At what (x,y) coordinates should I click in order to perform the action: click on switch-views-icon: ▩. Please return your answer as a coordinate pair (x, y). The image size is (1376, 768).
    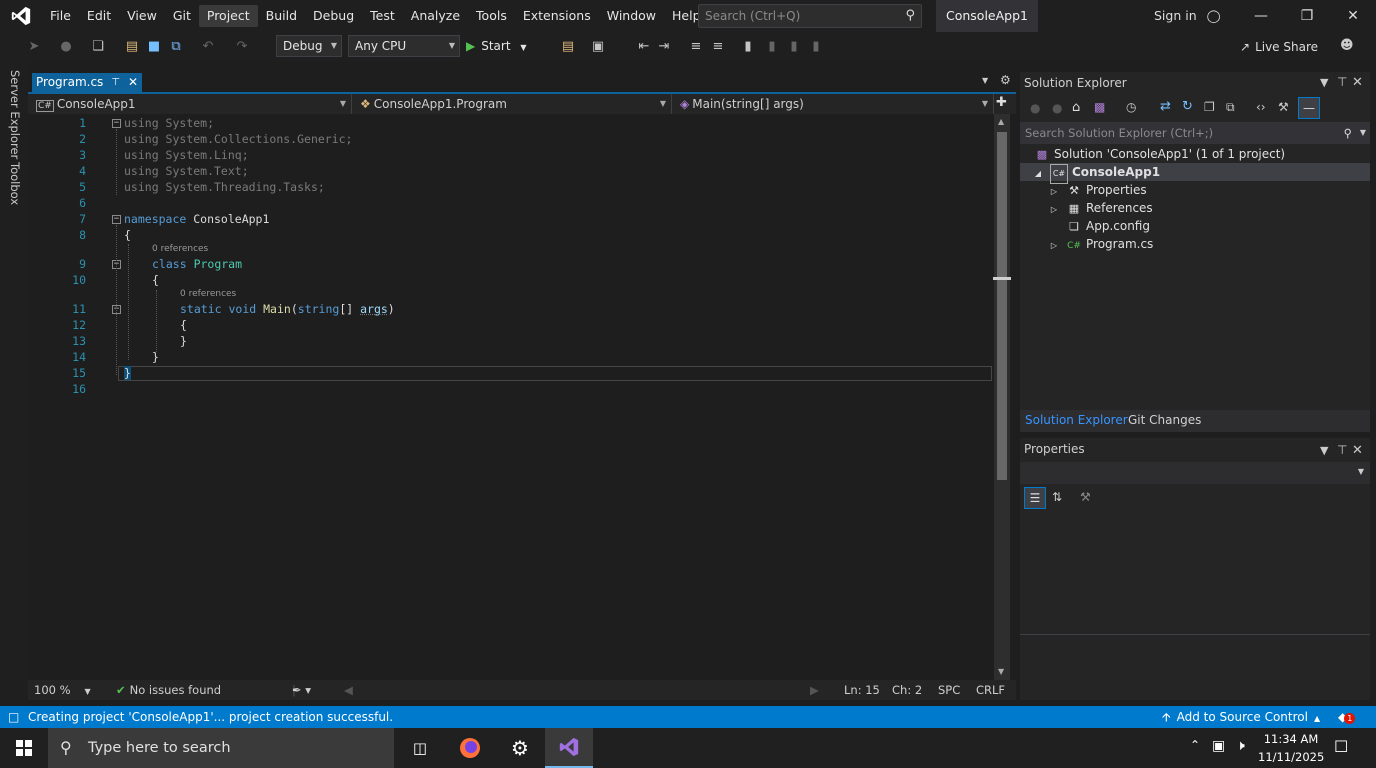
    Looking at the image, I should click on (1099, 107).